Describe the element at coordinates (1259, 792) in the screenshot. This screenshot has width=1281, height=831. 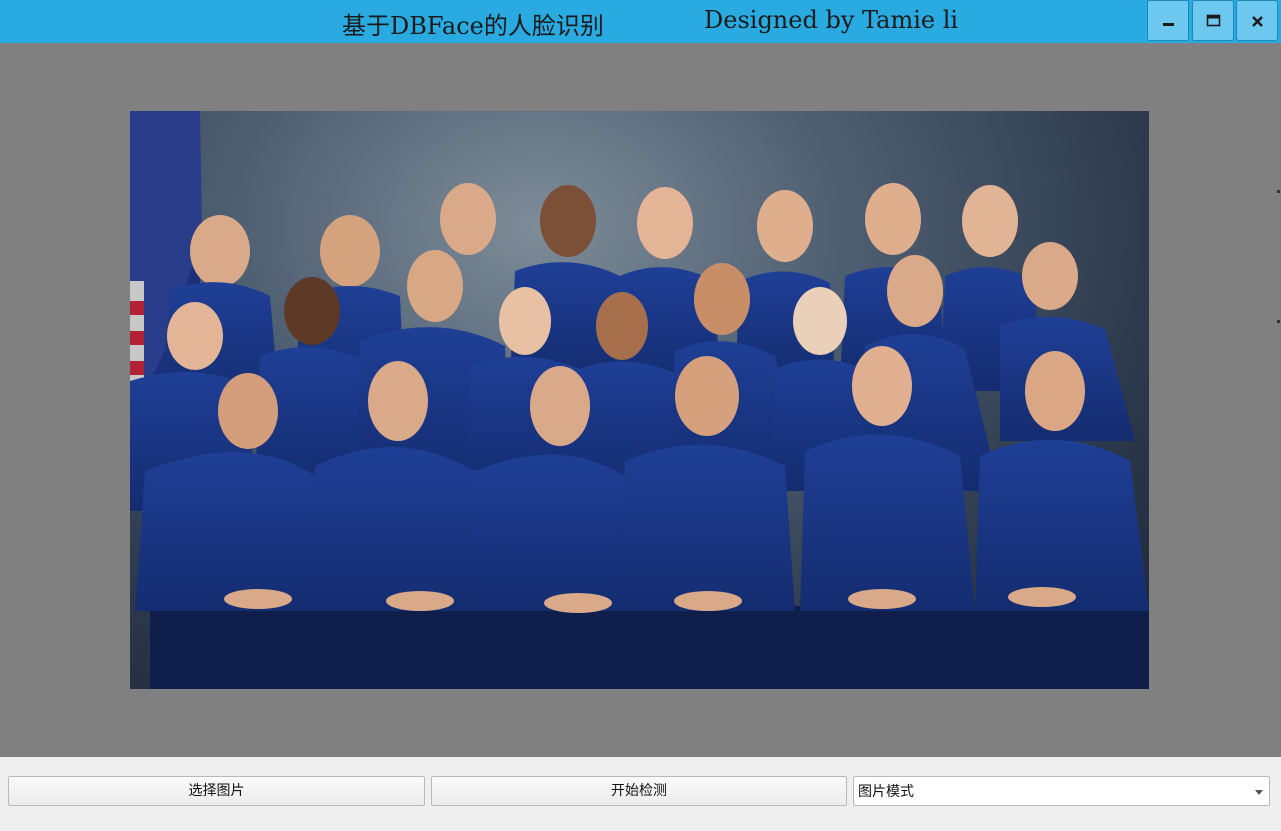
I see `chevron-down-icon` at that location.